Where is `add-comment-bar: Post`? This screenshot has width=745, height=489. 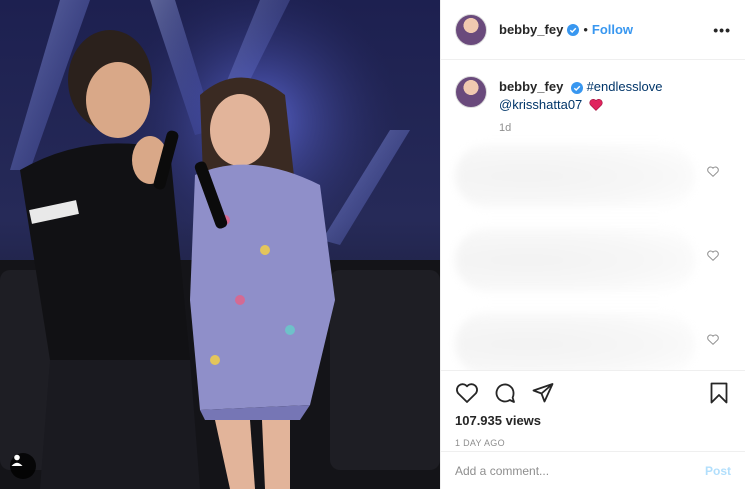 add-comment-bar: Post is located at coordinates (593, 470).